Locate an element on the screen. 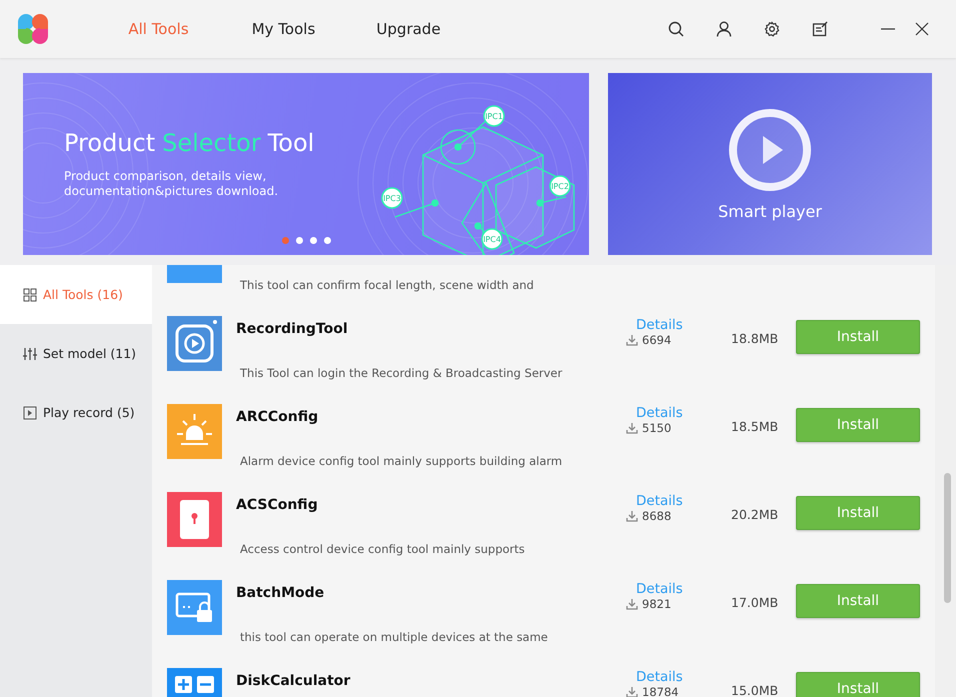 The image size is (956, 697). smart-player-banner: Smart player is located at coordinates (770, 164).